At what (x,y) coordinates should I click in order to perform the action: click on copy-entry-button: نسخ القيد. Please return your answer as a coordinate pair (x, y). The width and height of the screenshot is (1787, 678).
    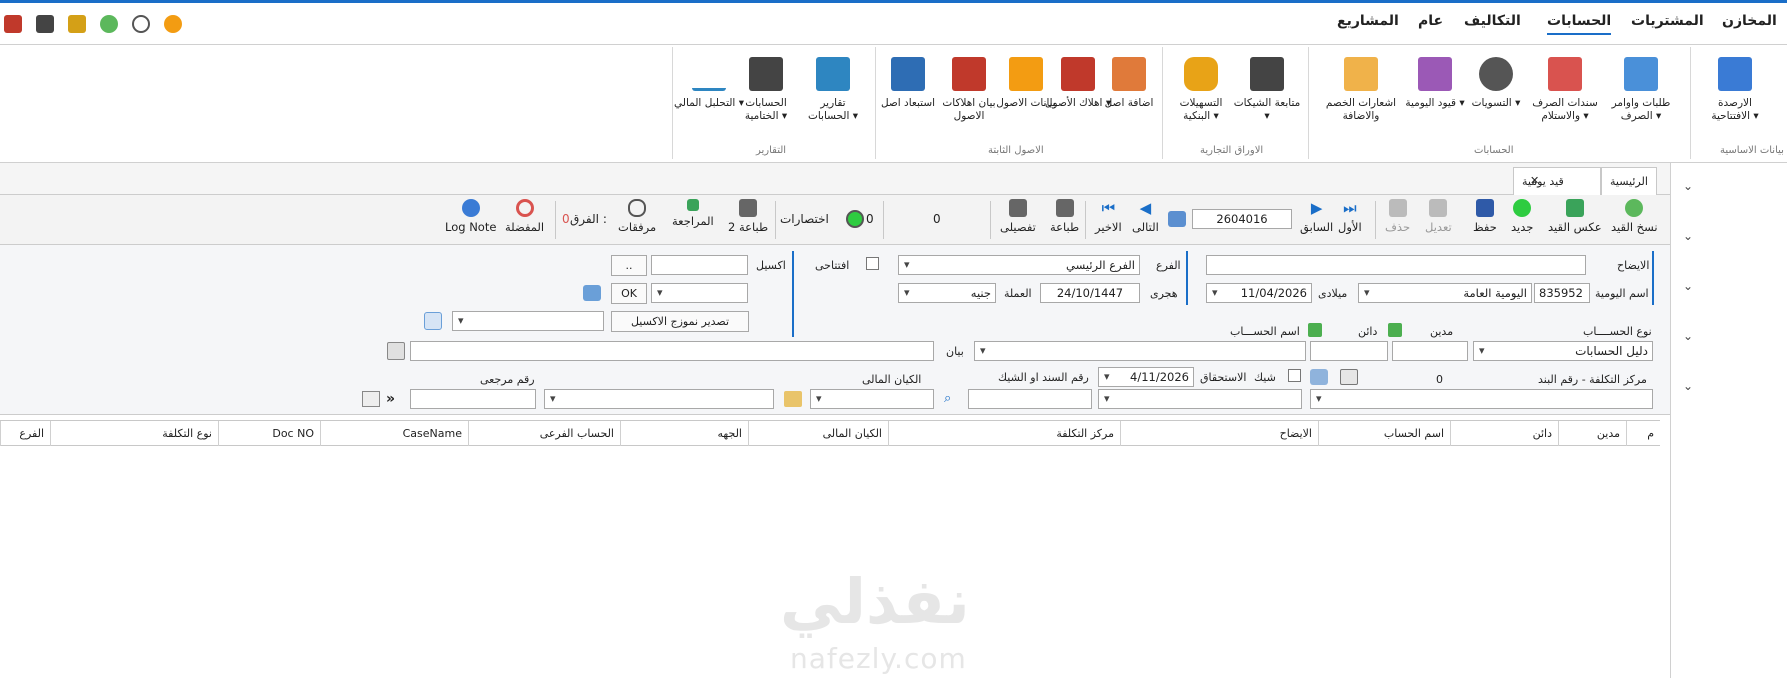
    Looking at the image, I should click on (1634, 216).